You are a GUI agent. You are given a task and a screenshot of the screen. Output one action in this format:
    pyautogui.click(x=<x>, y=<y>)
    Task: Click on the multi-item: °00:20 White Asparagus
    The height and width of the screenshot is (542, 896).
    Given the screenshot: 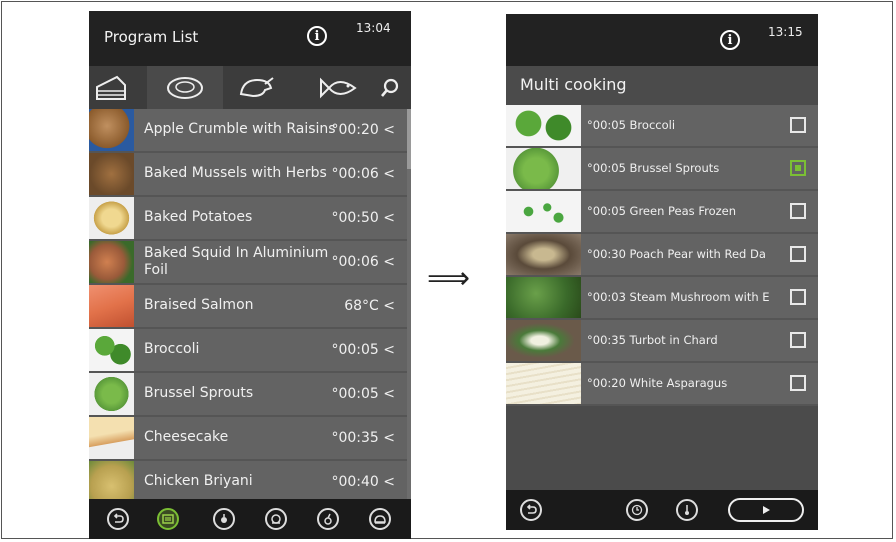 What is the action you would take?
    pyautogui.click(x=662, y=384)
    